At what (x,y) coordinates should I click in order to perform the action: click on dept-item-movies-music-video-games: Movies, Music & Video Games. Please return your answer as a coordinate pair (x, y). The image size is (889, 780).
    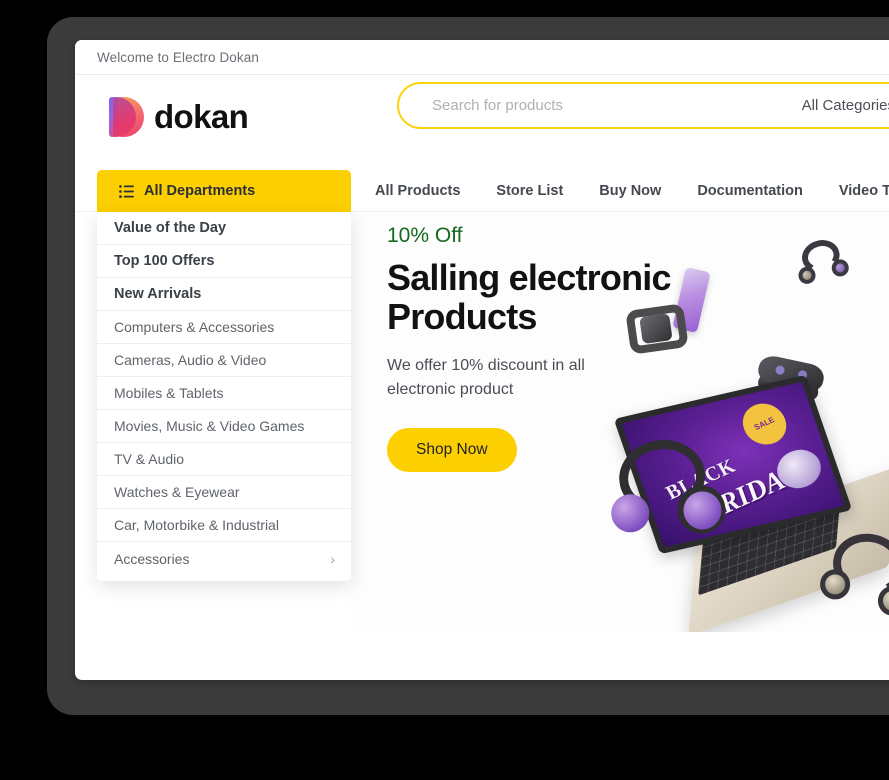
    Looking at the image, I should click on (224, 426).